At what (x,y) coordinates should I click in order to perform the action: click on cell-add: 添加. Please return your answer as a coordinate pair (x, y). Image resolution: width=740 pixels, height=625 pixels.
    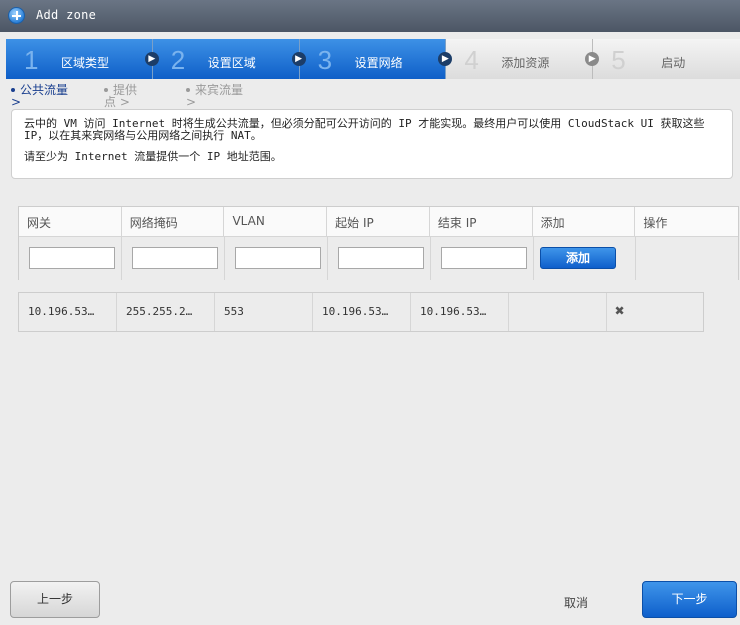
    Looking at the image, I should click on (585, 258).